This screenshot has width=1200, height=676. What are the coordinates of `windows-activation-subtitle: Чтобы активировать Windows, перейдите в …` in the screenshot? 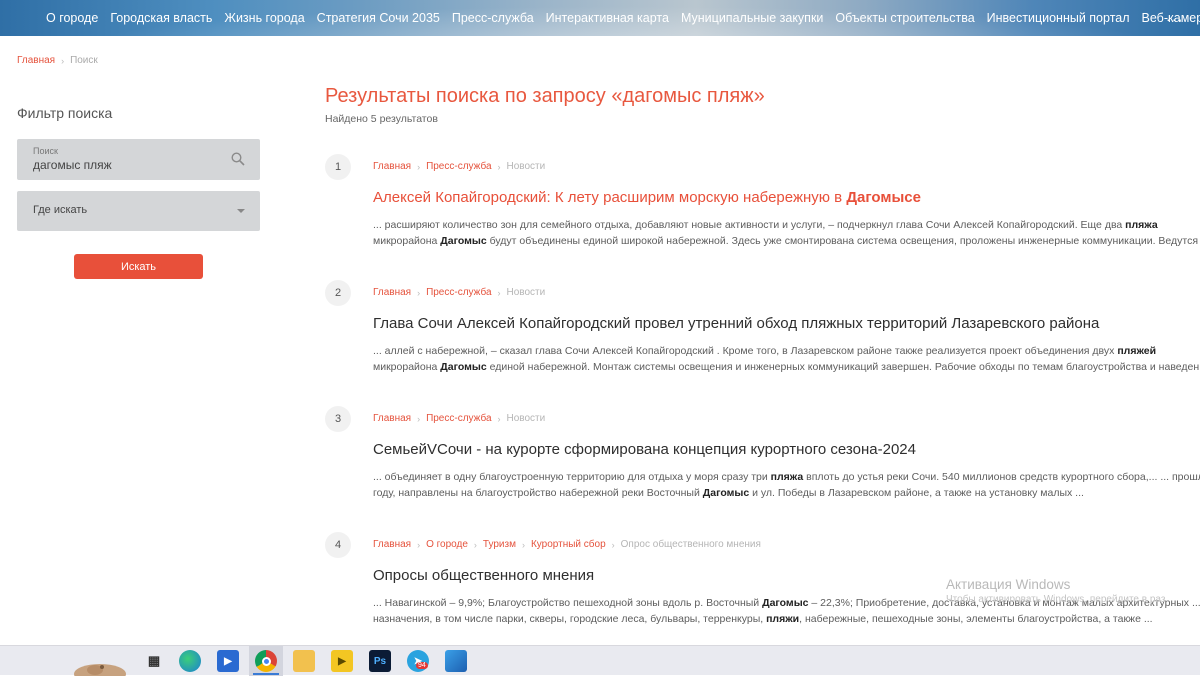 It's located at (1055, 599).